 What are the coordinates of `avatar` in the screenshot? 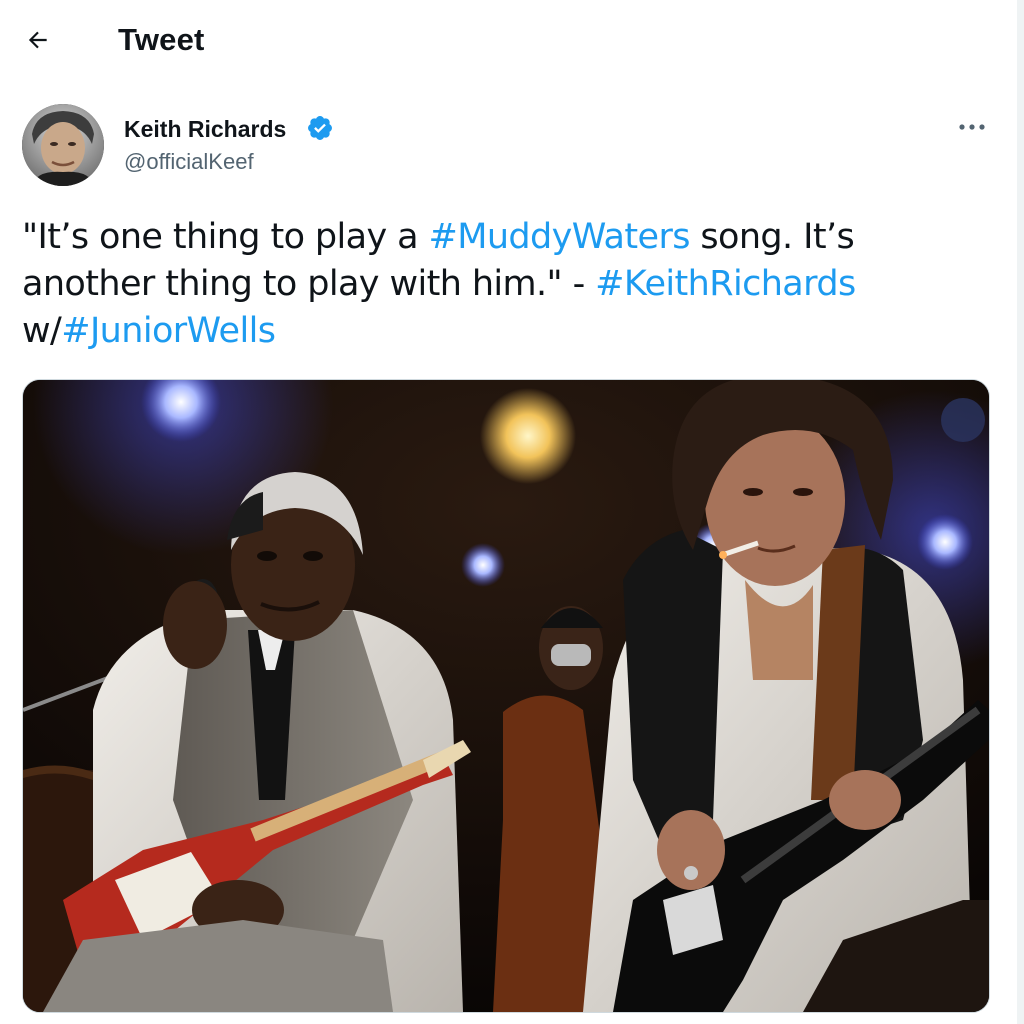 It's located at (63, 145).